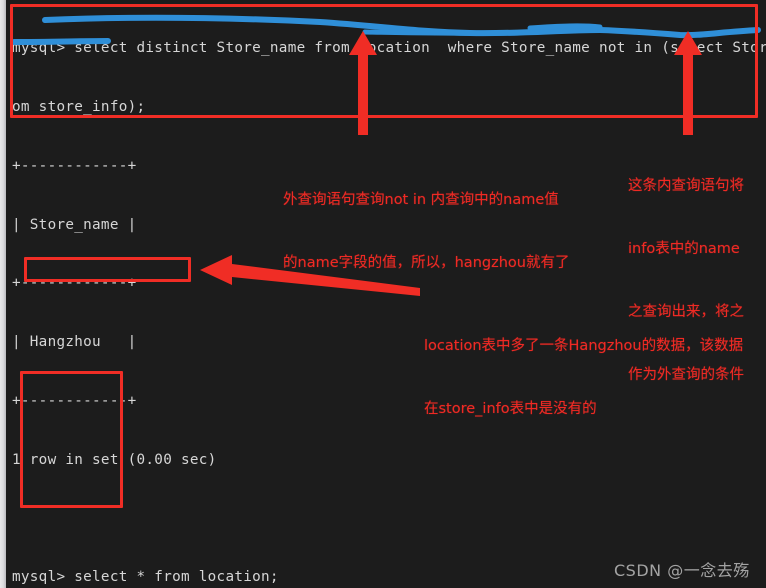 This screenshot has width=766, height=588. Describe the element at coordinates (74, 342) in the screenshot. I see `terminal-line-row: | Hangzhou |` at that location.